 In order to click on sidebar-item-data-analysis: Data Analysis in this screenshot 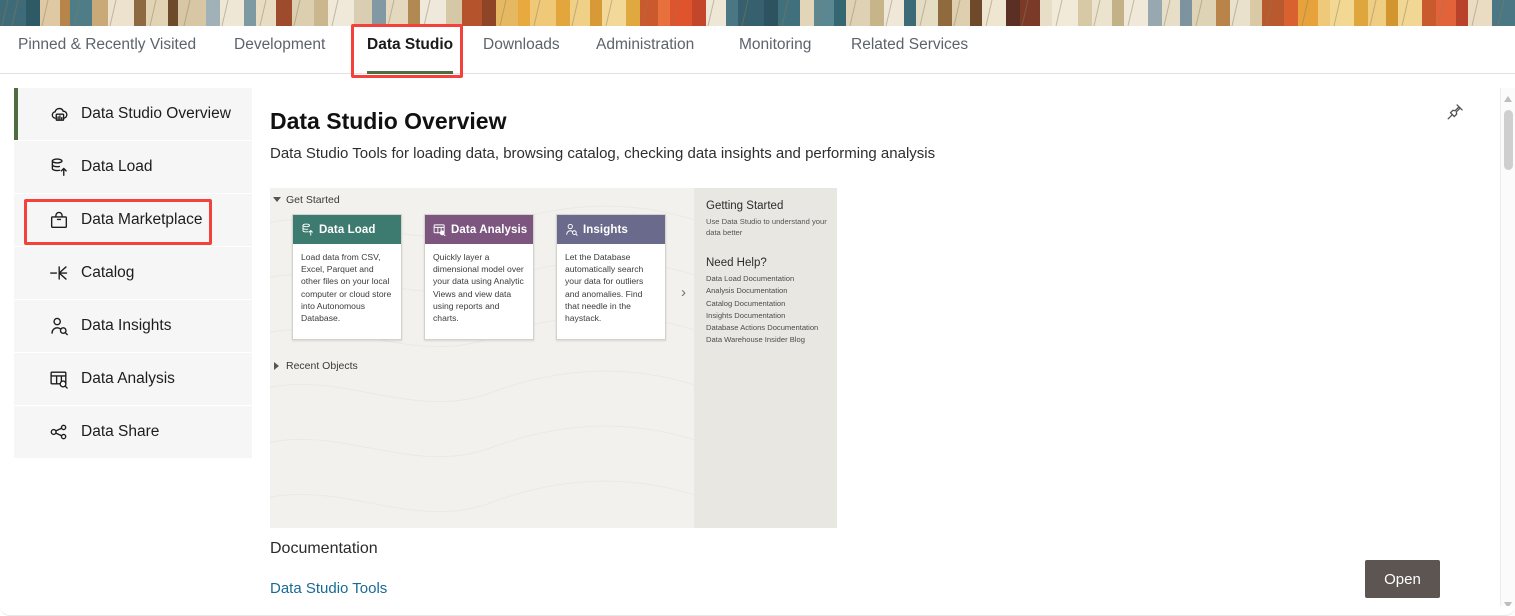, I will do `click(133, 379)`.